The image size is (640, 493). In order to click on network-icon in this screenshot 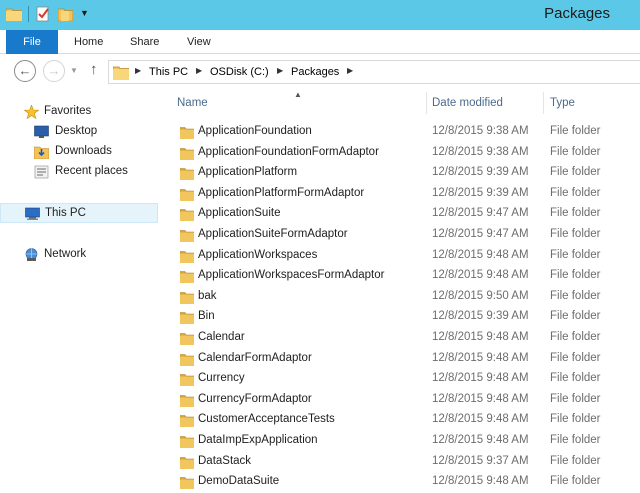, I will do `click(31, 254)`.